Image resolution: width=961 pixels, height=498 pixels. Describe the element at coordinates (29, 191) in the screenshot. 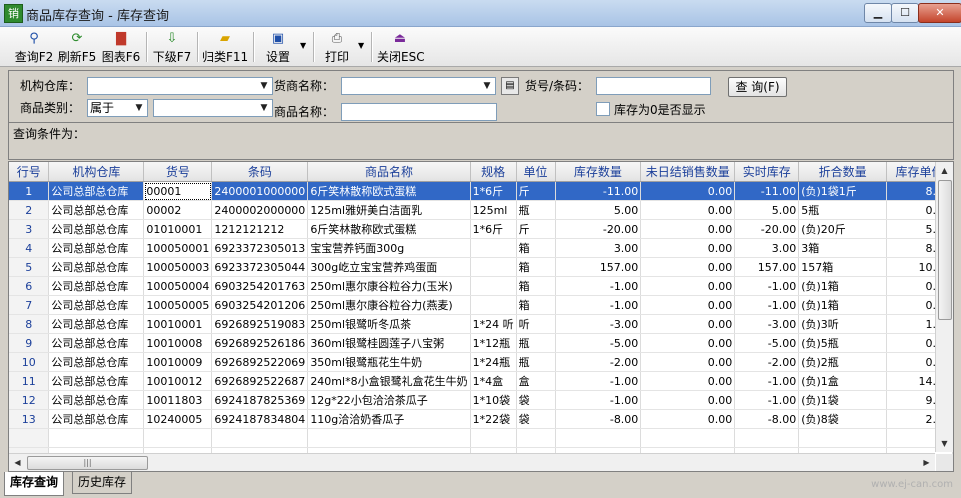

I see `row-number-cell: 1` at that location.